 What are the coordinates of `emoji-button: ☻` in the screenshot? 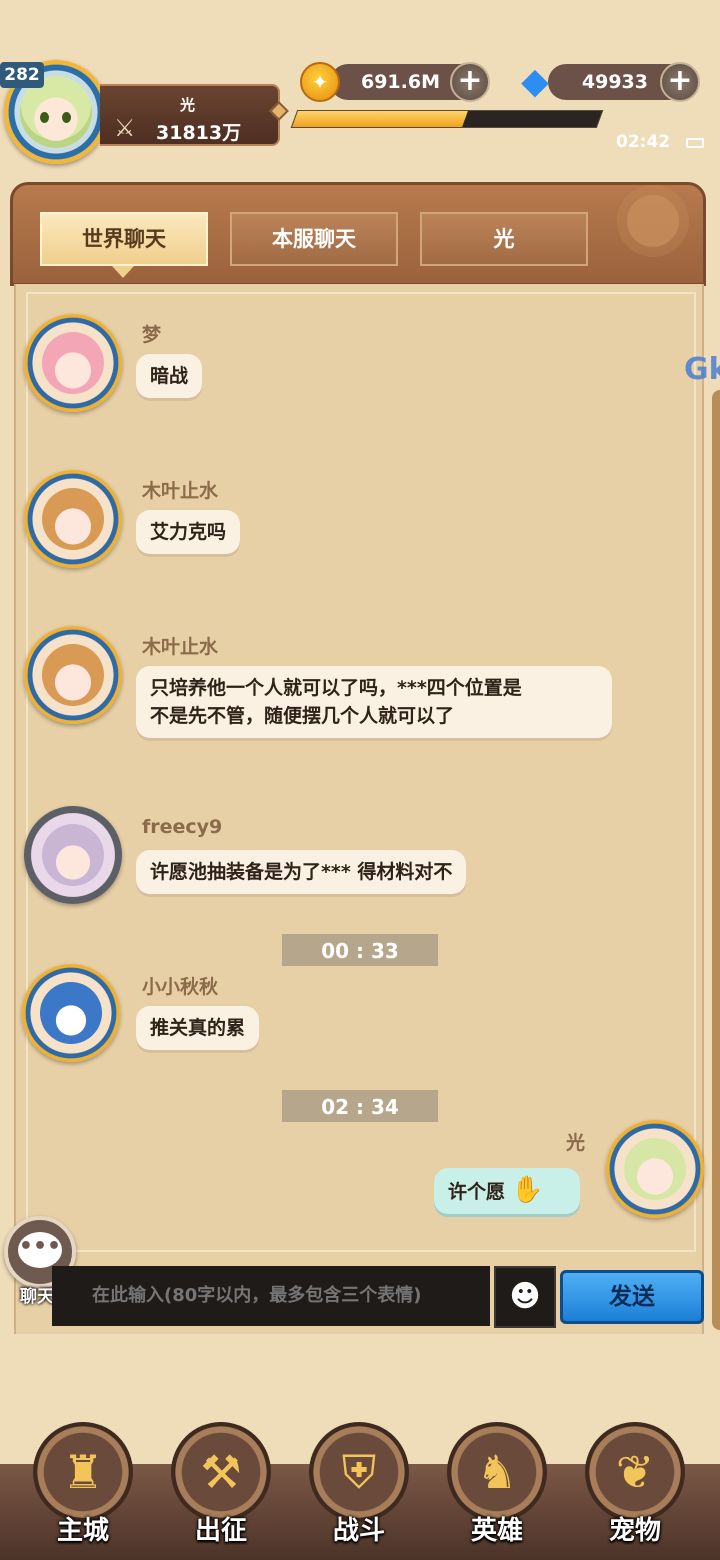 It's located at (525, 1297).